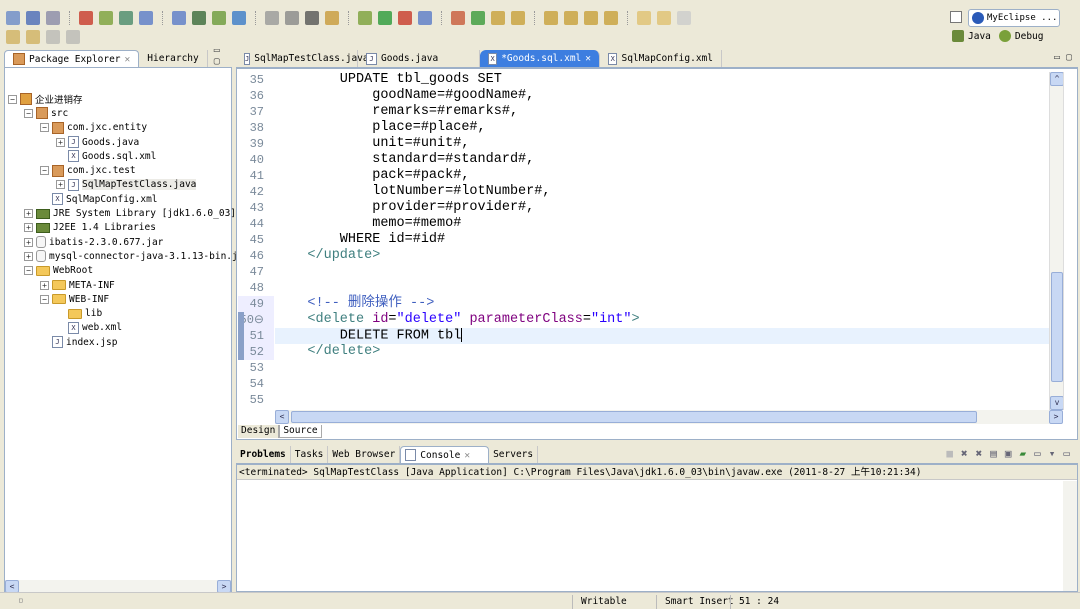 Image resolution: width=1080 pixels, height=609 pixels. I want to click on editor-minmax: ▭ ▢, so click(1063, 57).